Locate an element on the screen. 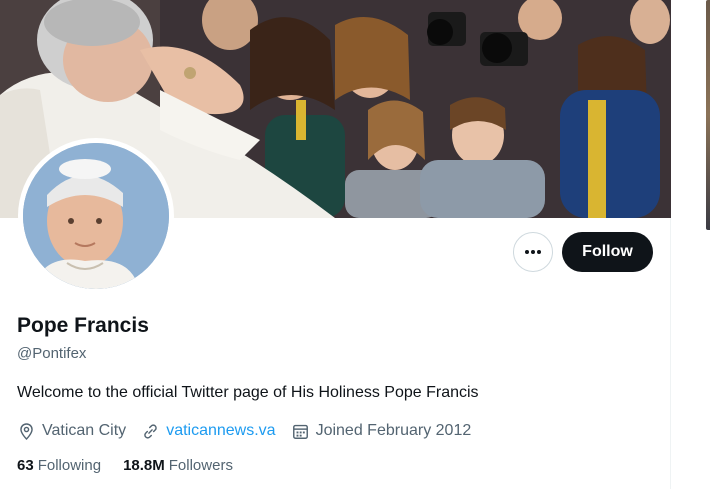  follow-button: Follow is located at coordinates (607, 252).